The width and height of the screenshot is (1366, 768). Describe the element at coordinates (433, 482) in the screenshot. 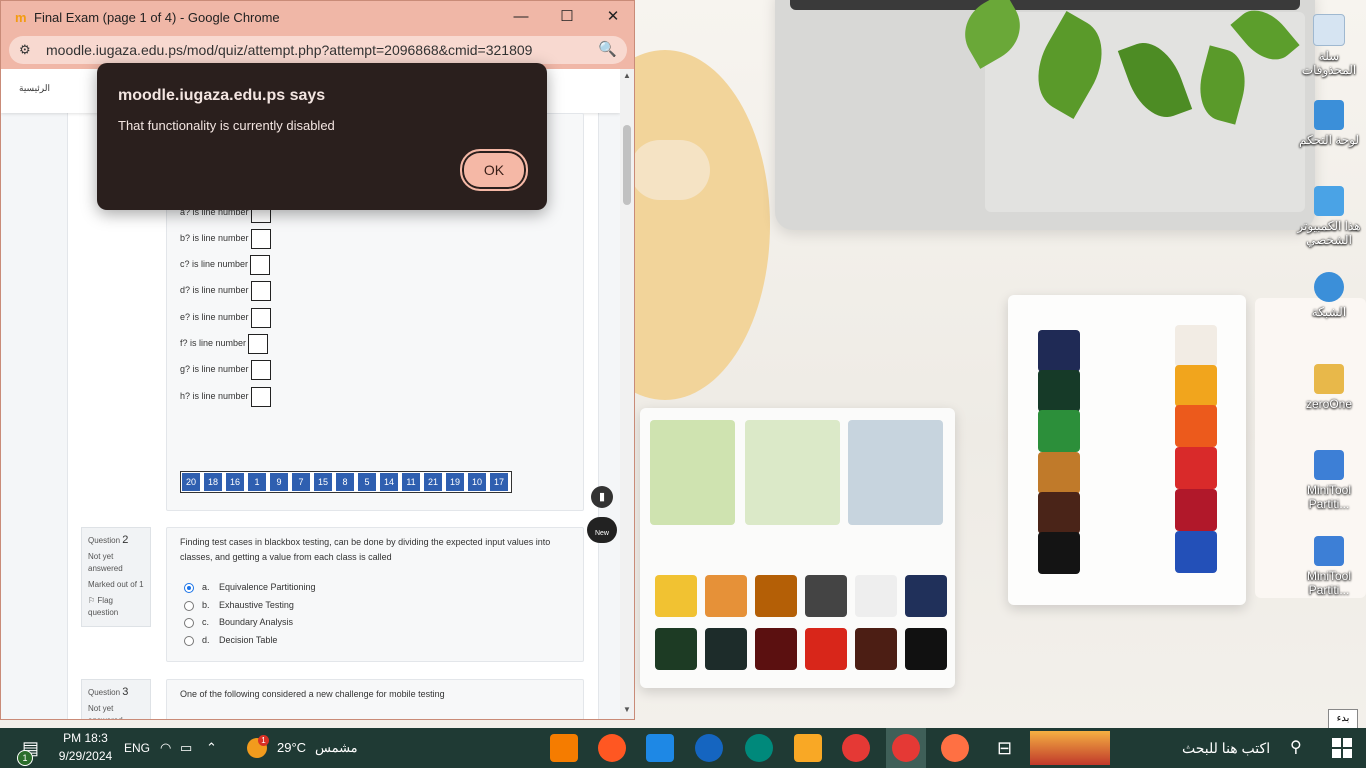

I see `drag-tile: 21` at that location.